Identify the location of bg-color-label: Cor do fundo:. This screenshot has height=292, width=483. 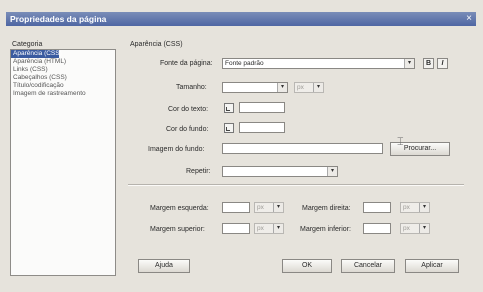
(187, 129).